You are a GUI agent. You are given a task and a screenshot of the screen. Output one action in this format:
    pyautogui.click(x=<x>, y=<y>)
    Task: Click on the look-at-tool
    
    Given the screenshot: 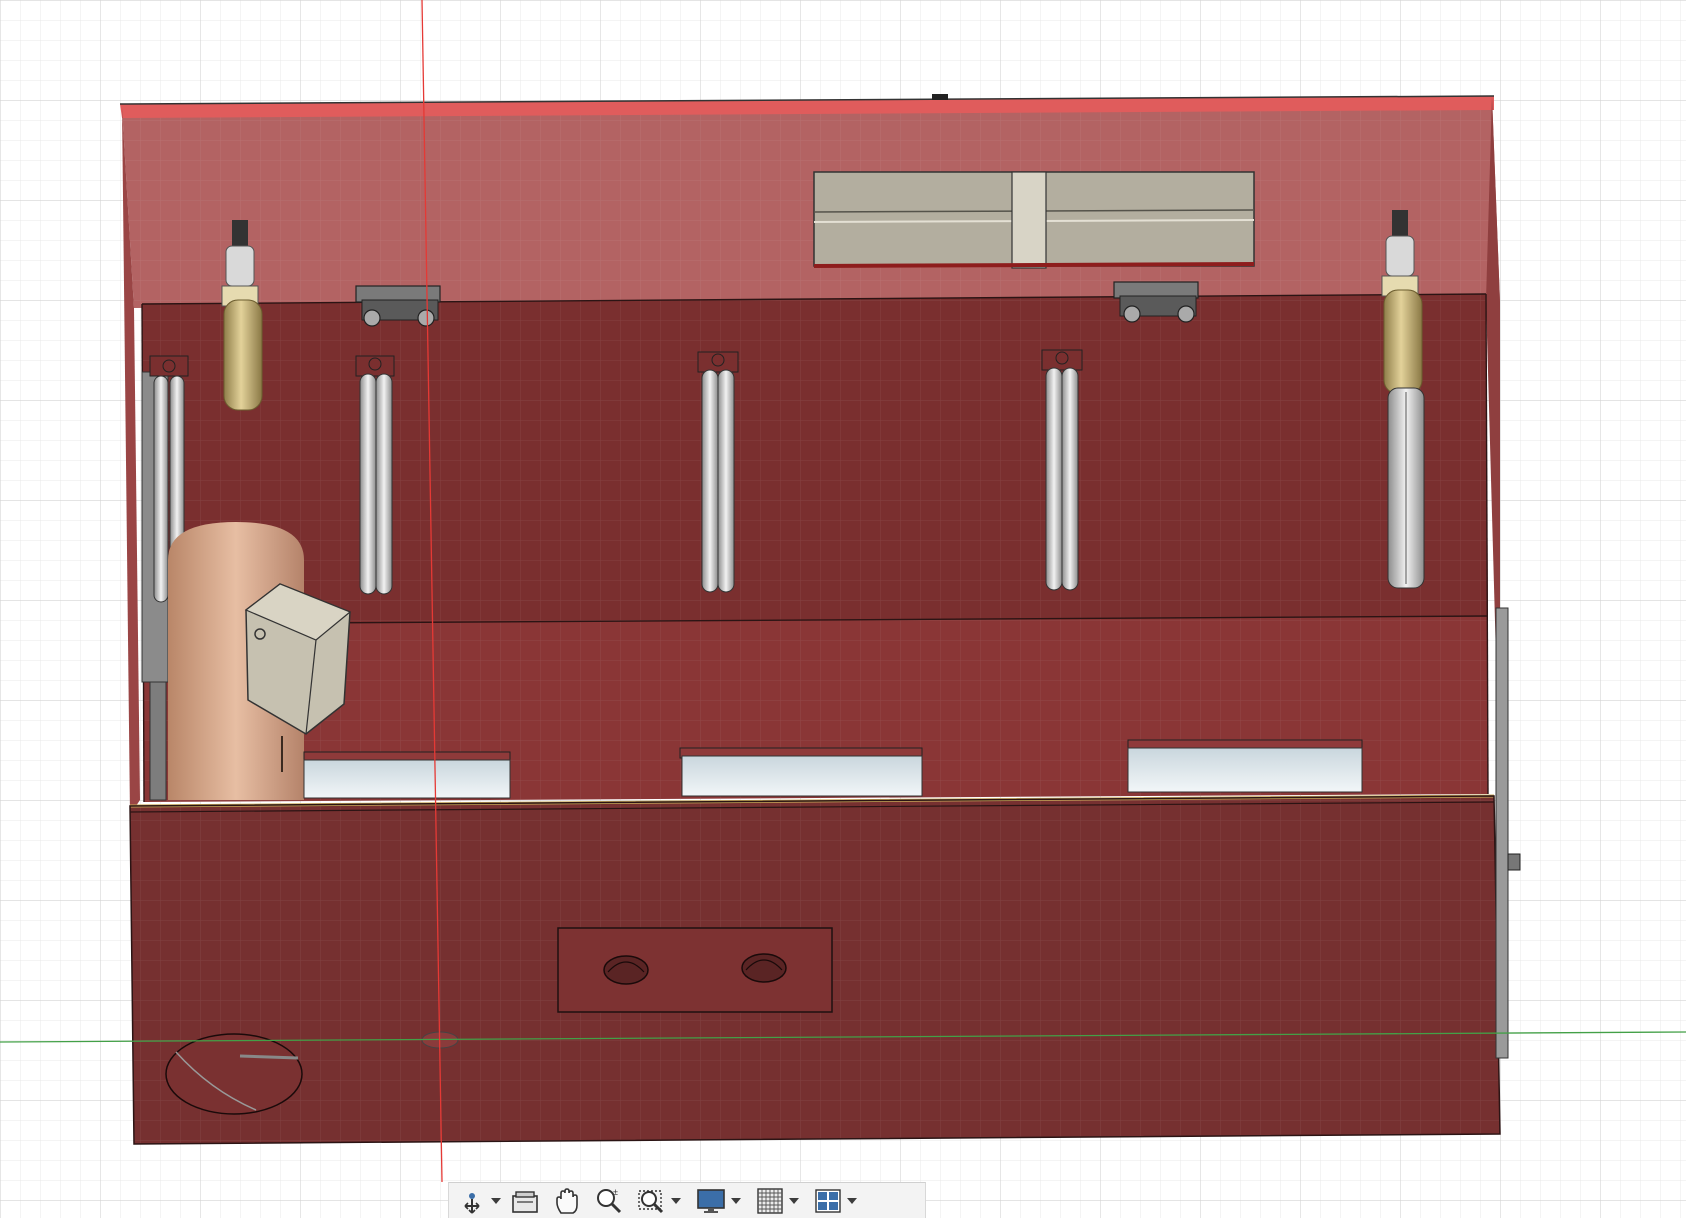 What is the action you would take?
    pyautogui.click(x=525, y=1201)
    